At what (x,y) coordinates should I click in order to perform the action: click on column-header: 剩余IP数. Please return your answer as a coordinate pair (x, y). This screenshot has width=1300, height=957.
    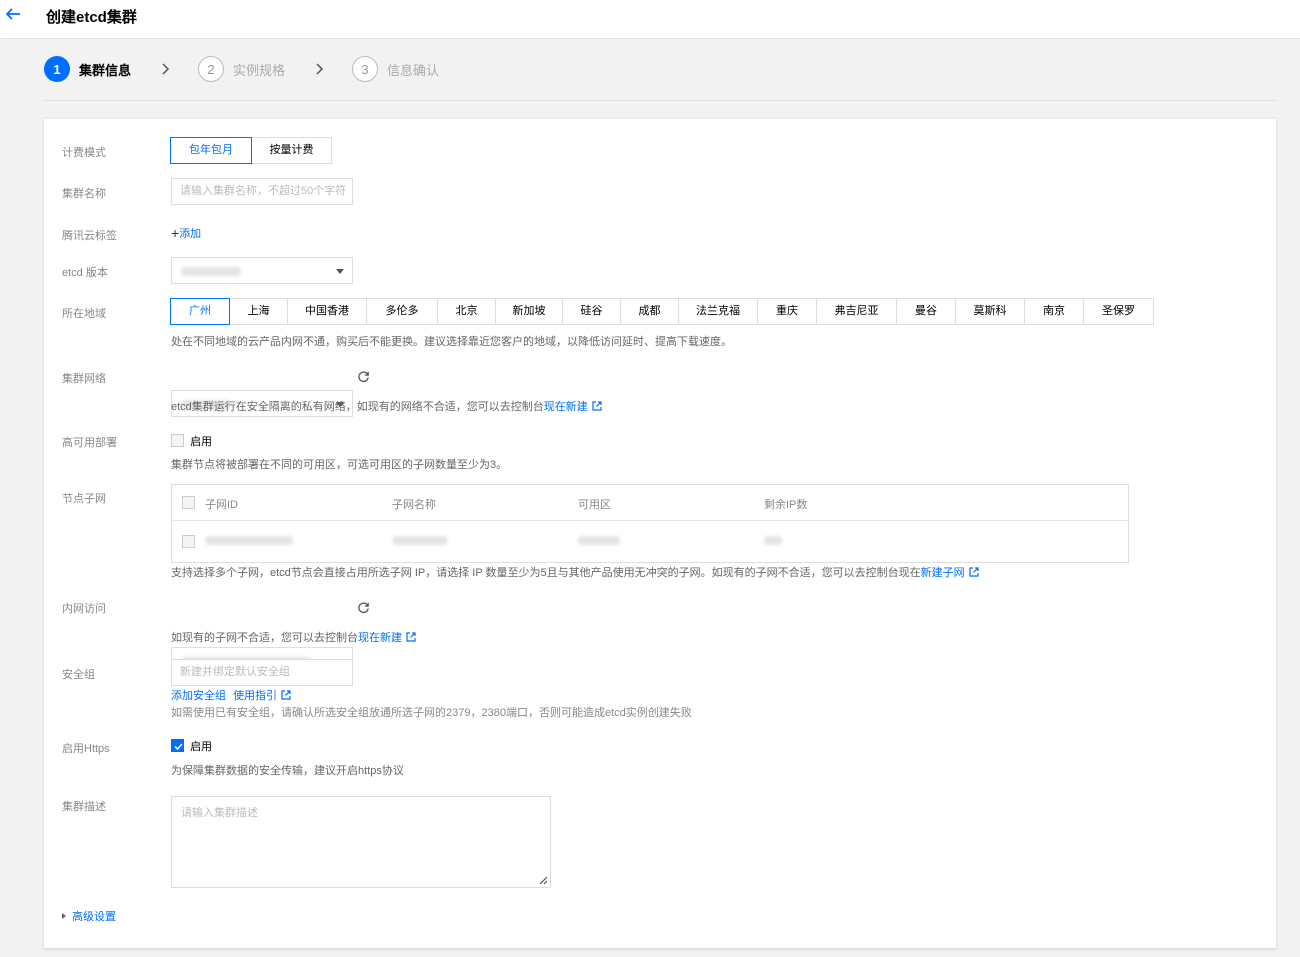
    Looking at the image, I should click on (786, 505).